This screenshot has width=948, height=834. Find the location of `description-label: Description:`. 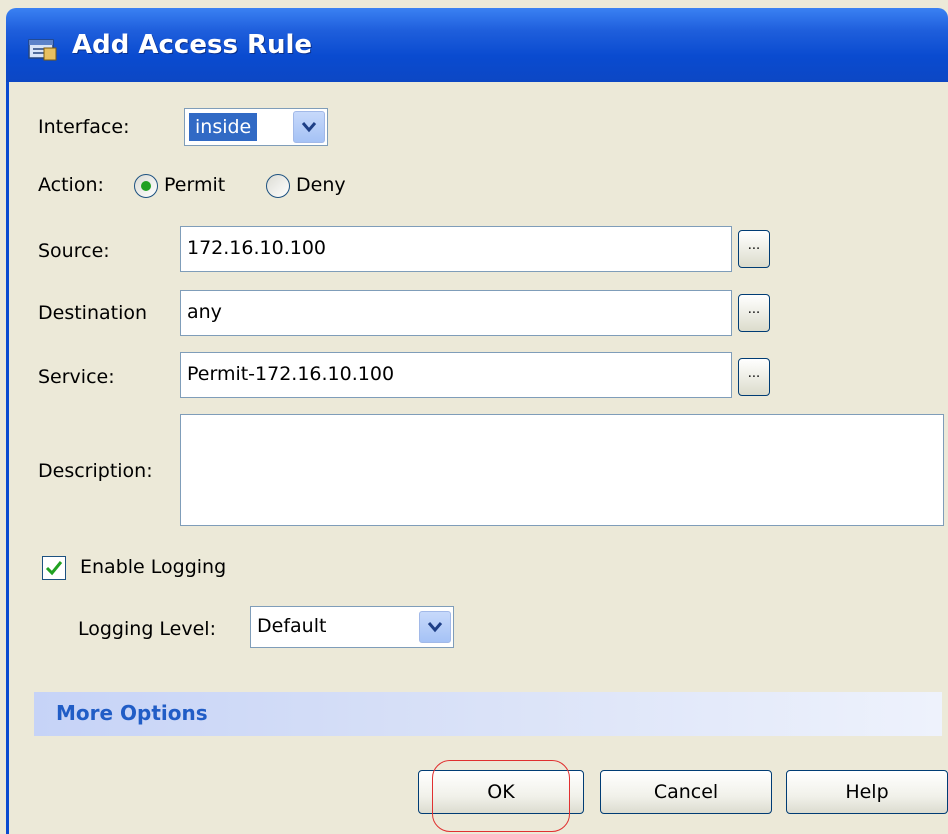

description-label: Description: is located at coordinates (95, 471).